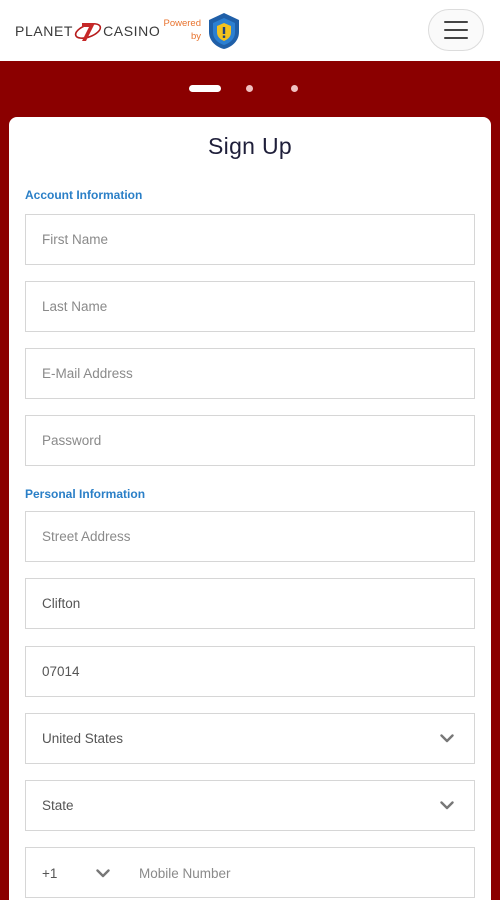 The width and height of the screenshot is (500, 900). I want to click on personal-information-heading: Personal Information, so click(85, 494).